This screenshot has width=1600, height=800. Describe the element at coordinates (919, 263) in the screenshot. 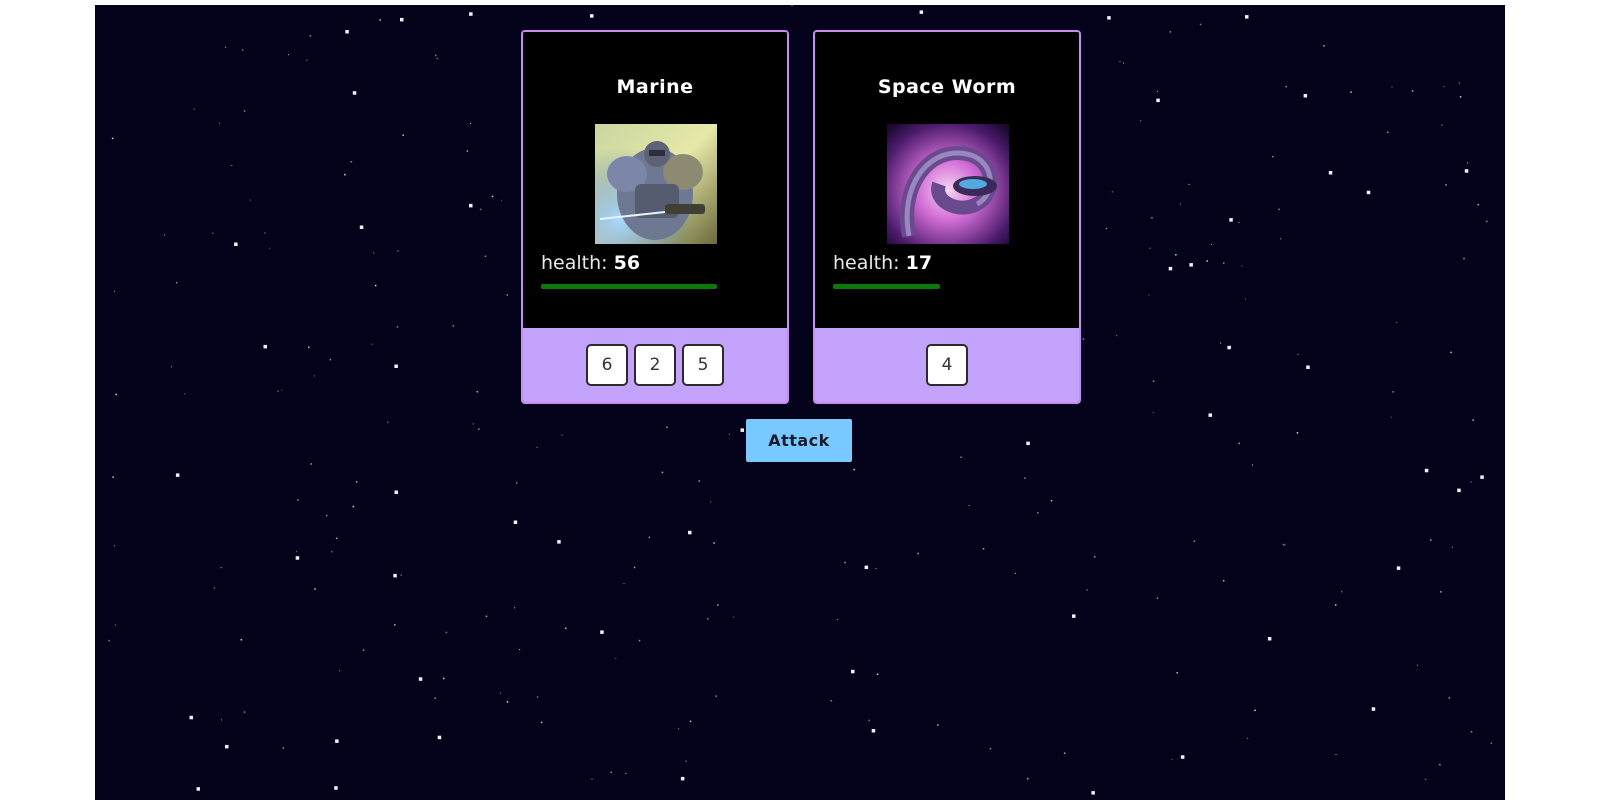

I see `health-value: 17` at that location.